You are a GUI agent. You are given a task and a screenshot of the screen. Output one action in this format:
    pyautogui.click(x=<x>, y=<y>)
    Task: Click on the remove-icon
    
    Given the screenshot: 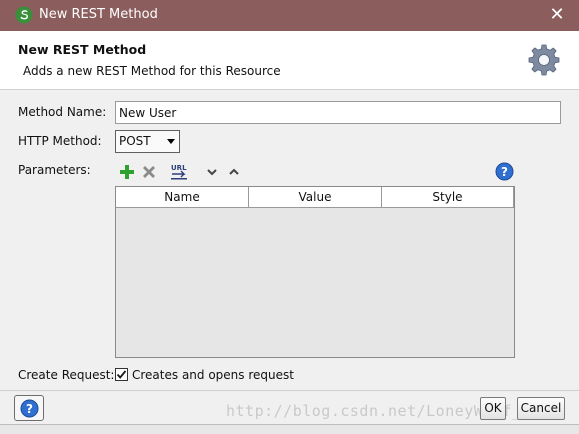 What is the action you would take?
    pyautogui.click(x=149, y=172)
    